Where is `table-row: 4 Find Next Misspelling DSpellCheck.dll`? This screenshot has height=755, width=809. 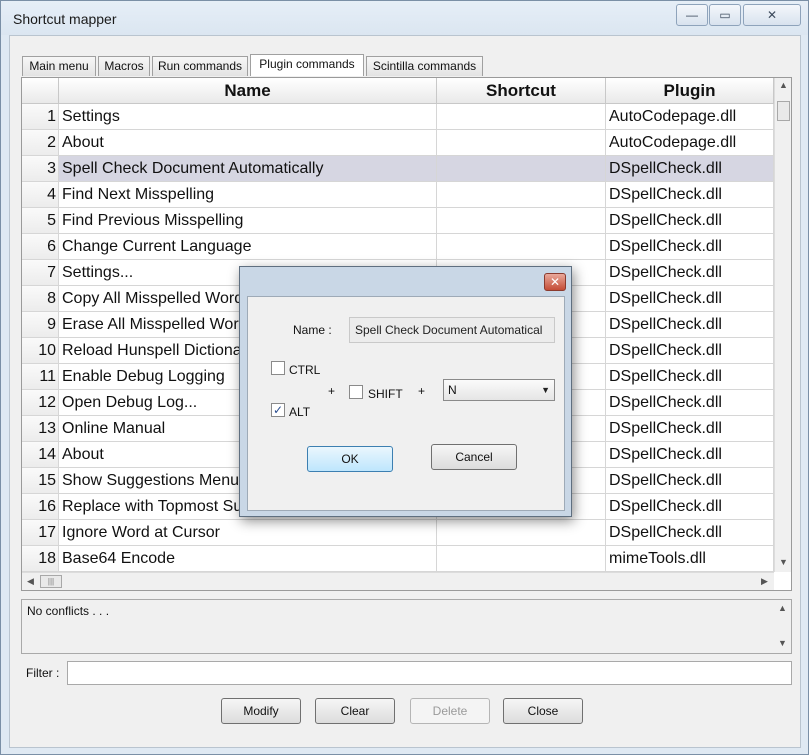 table-row: 4 Find Next Misspelling DSpellCheck.dll is located at coordinates (398, 195).